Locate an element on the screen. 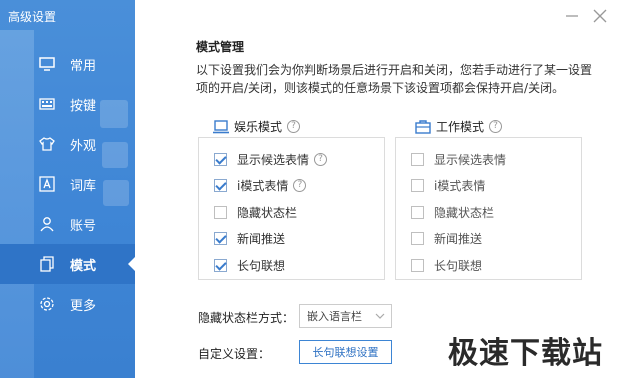 The width and height of the screenshot is (640, 378). minimize-button is located at coordinates (572, 16).